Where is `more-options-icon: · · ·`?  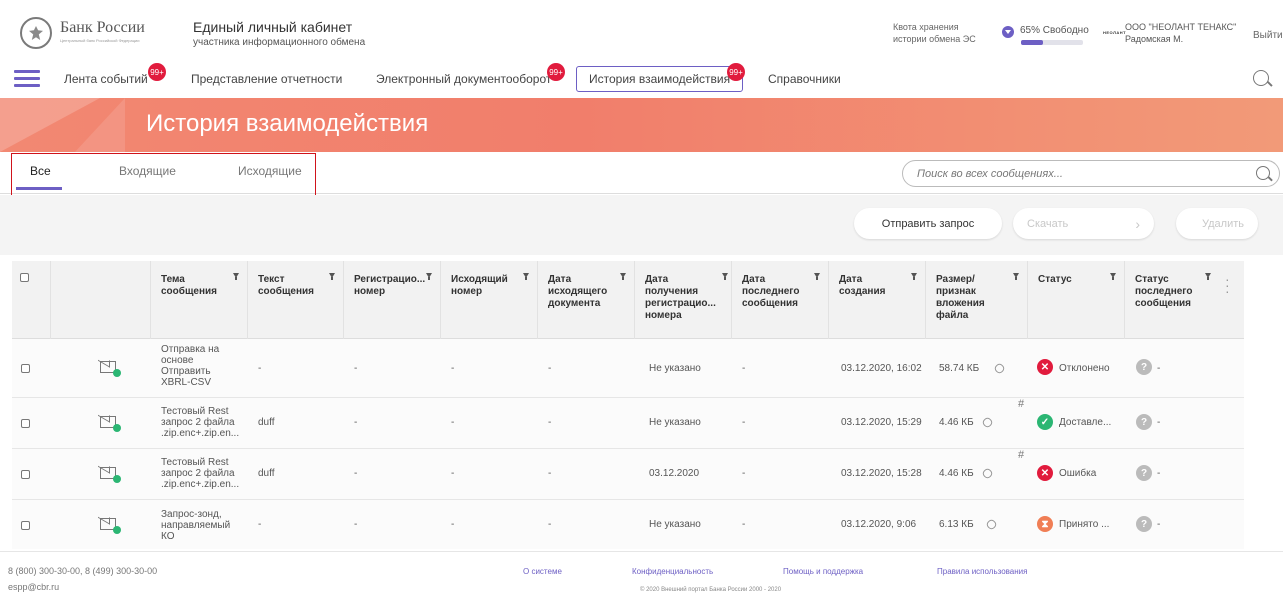 more-options-icon: · · · is located at coordinates (1227, 285).